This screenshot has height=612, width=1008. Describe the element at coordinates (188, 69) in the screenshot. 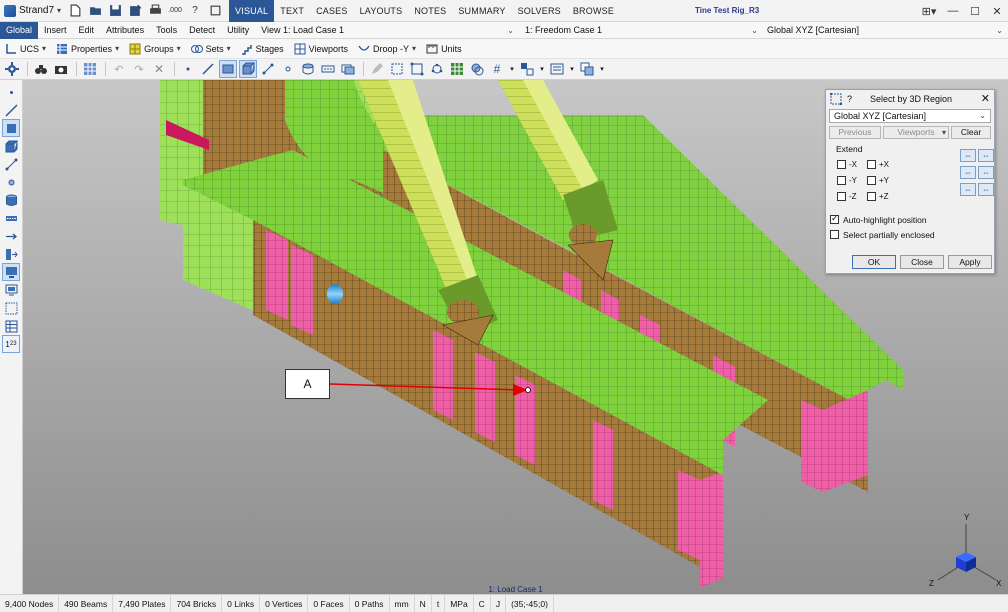

I see `node-point-icon` at that location.